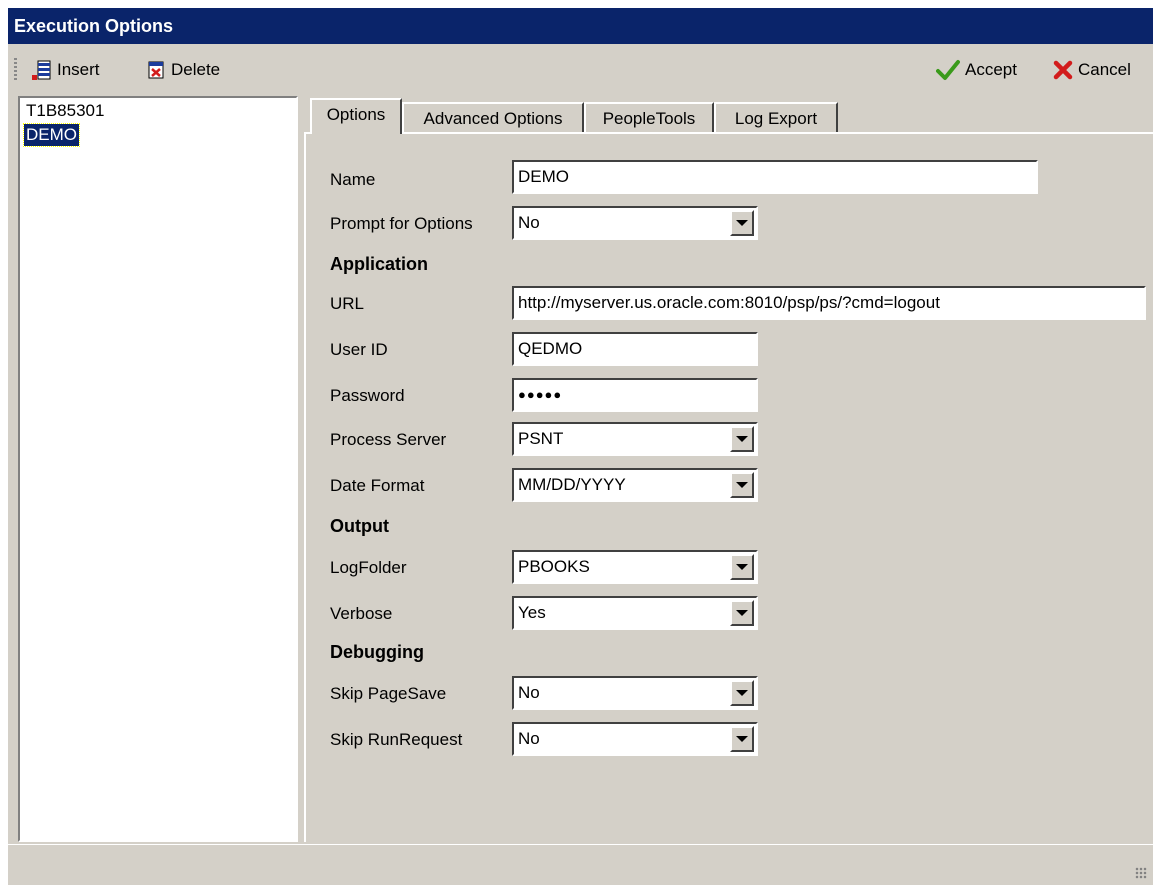 Image resolution: width=1153 pixels, height=885 pixels. I want to click on user-id-input: QEDMO, so click(635, 349).